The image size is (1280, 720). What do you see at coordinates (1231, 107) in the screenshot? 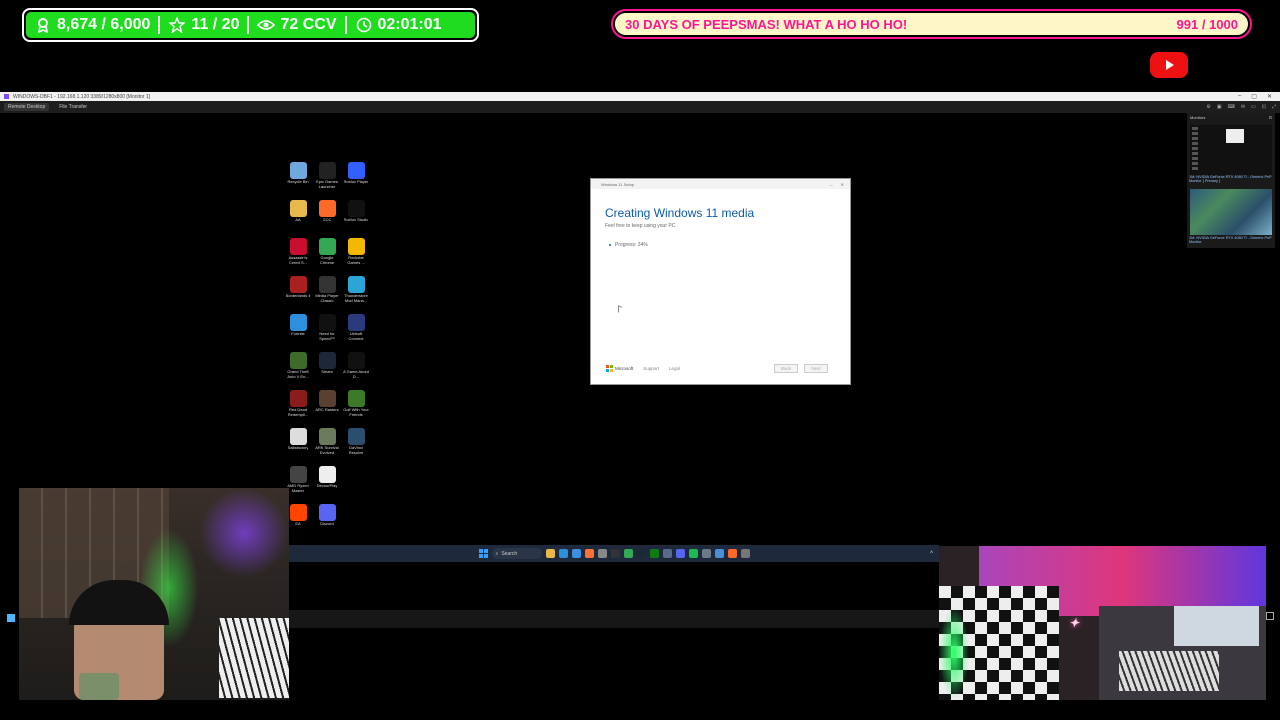
I see `keyboard-icon: ⌨` at bounding box center [1231, 107].